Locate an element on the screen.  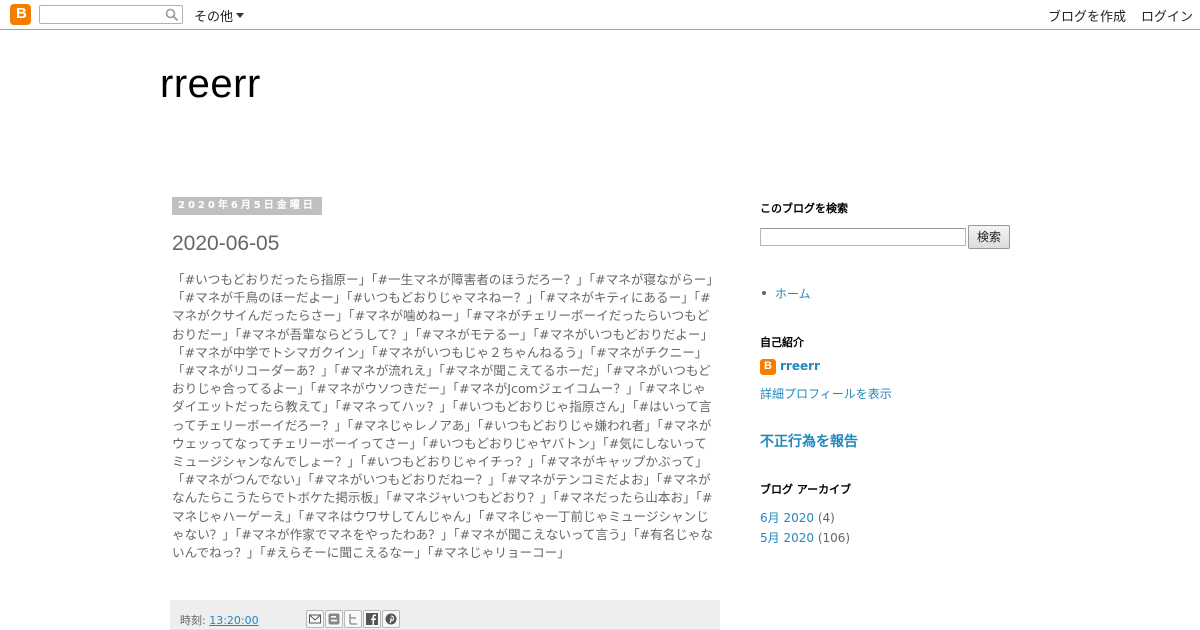
archive-item: 5月 2020 (106) is located at coordinates (805, 537).